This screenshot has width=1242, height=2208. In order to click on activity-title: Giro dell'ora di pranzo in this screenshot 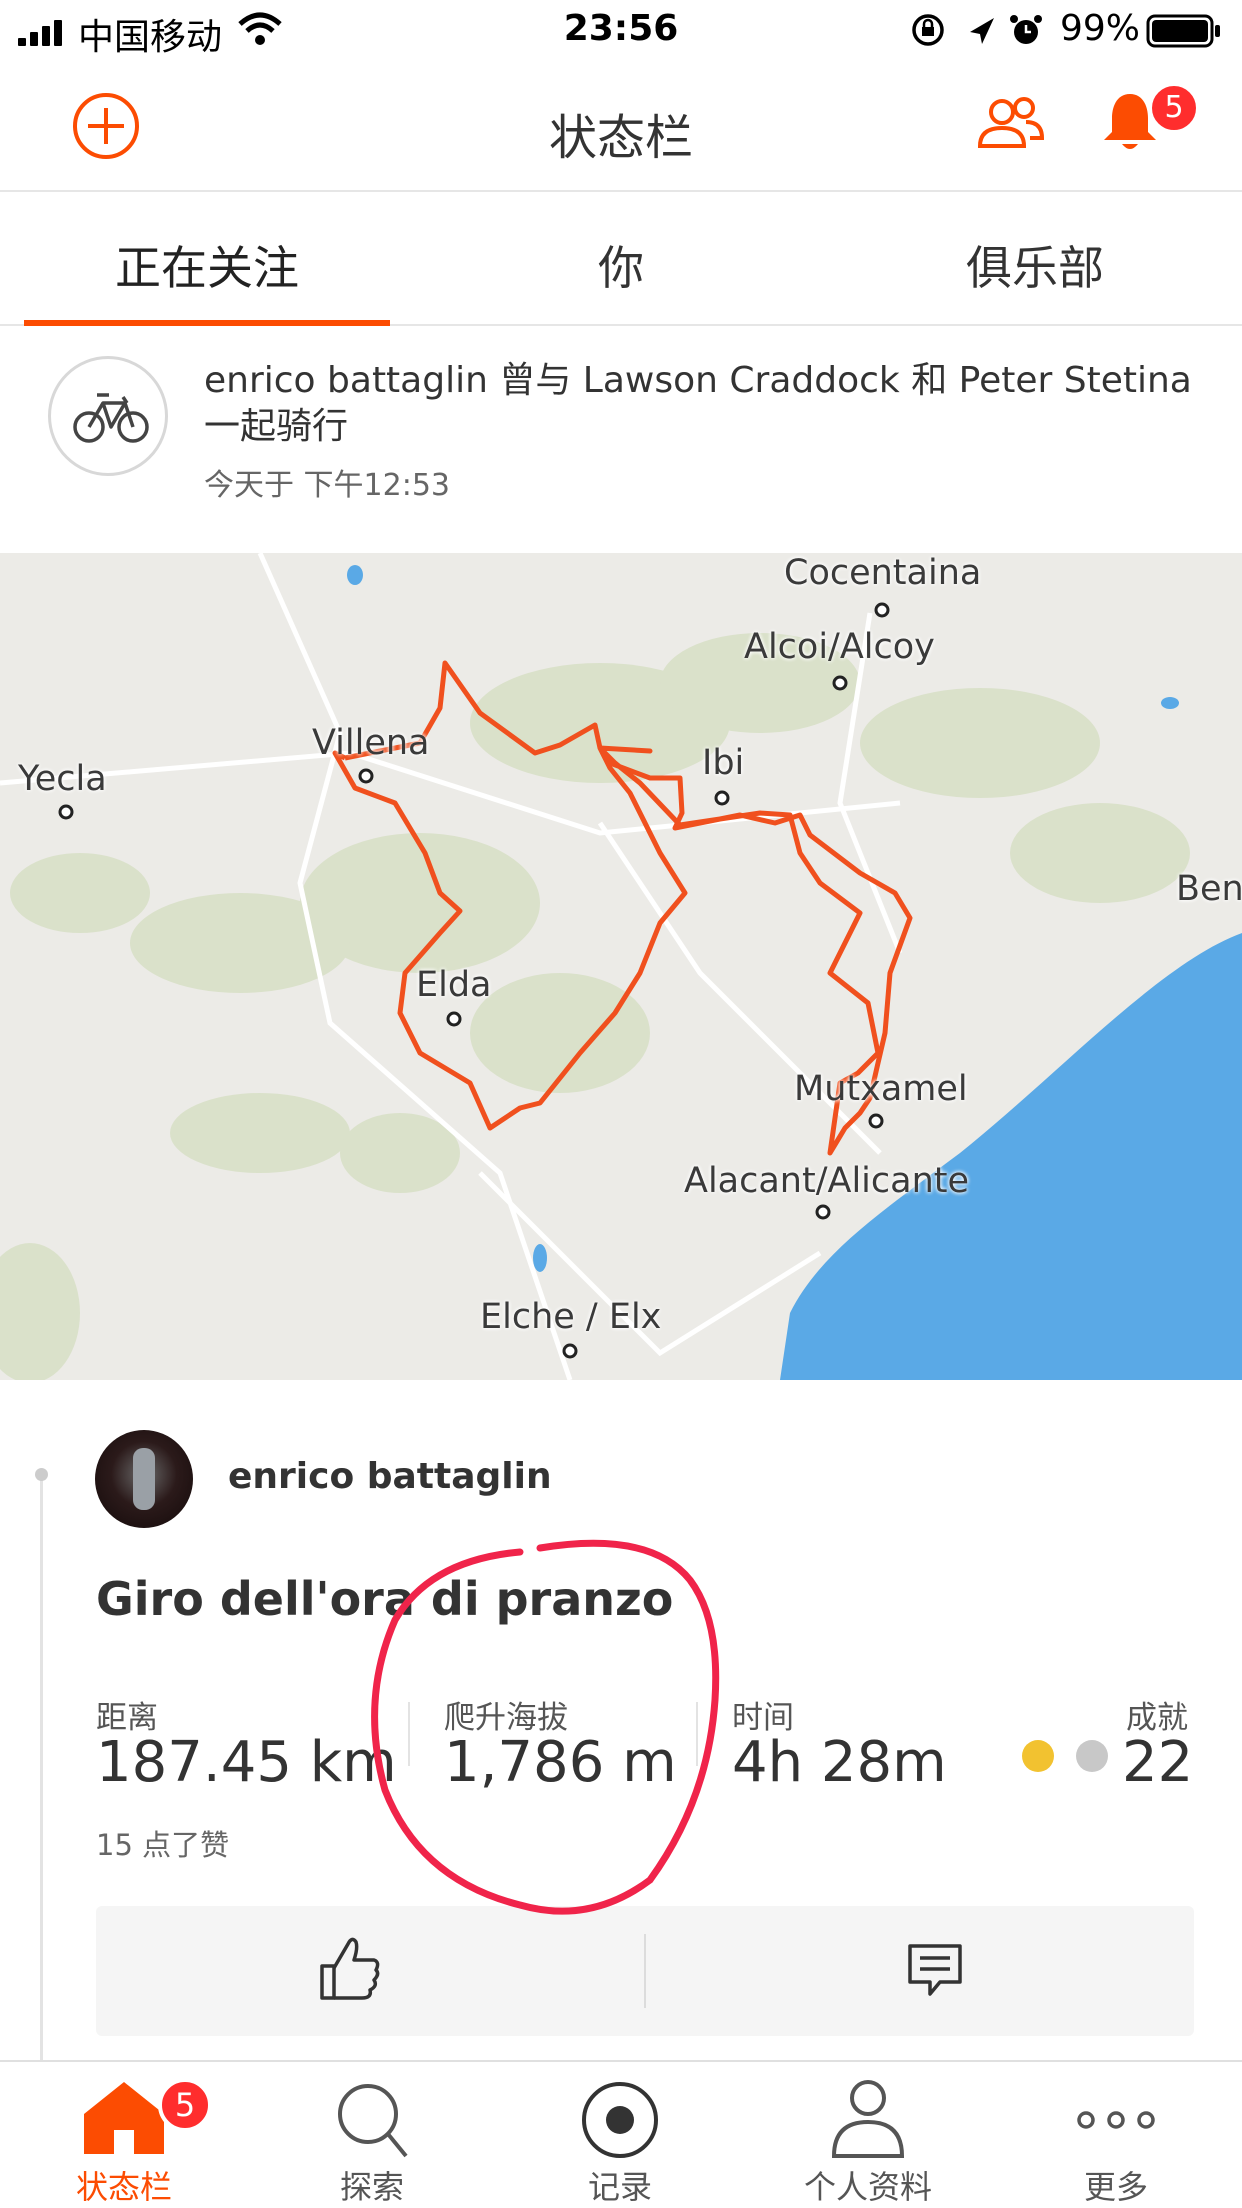, I will do `click(384, 1599)`.